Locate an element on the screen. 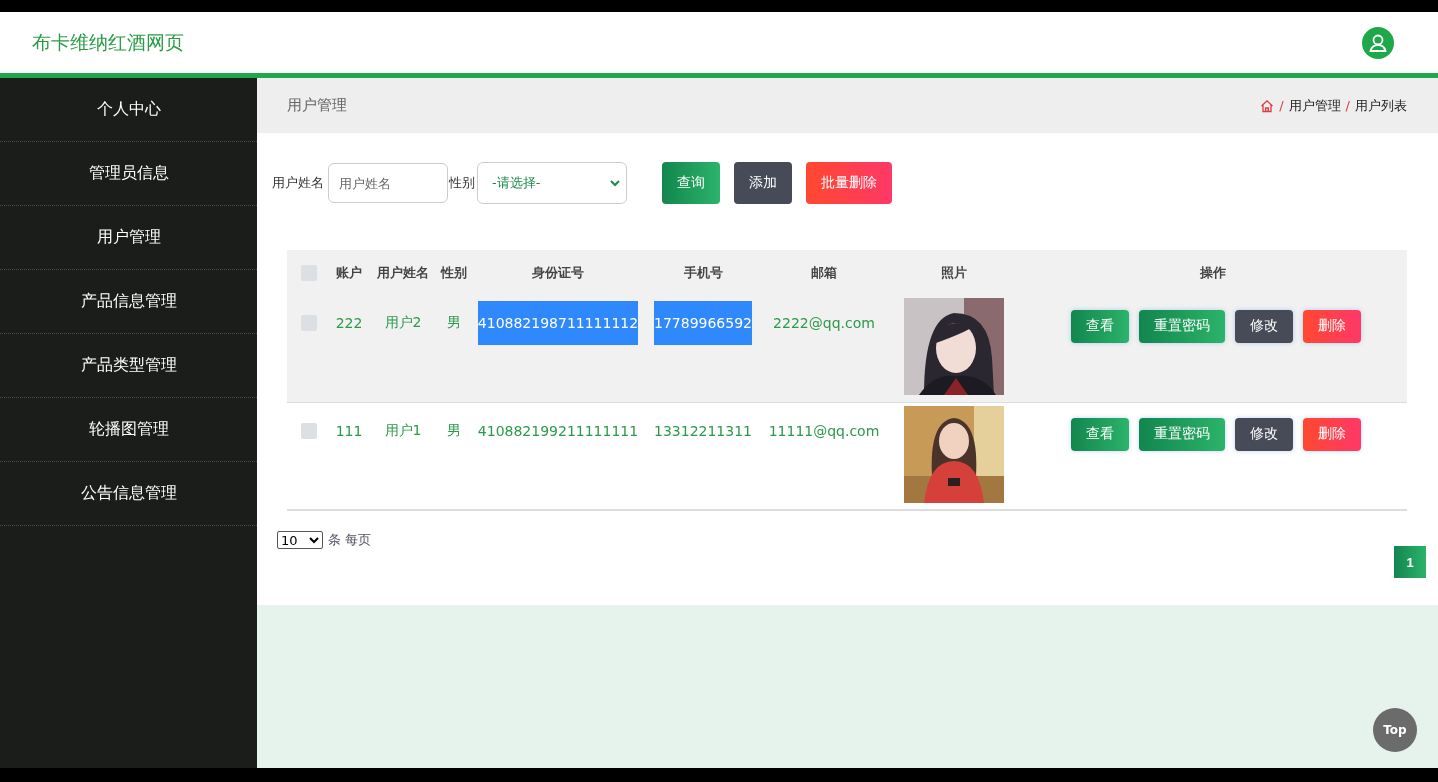  field-label: 性别 is located at coordinates (462, 183).